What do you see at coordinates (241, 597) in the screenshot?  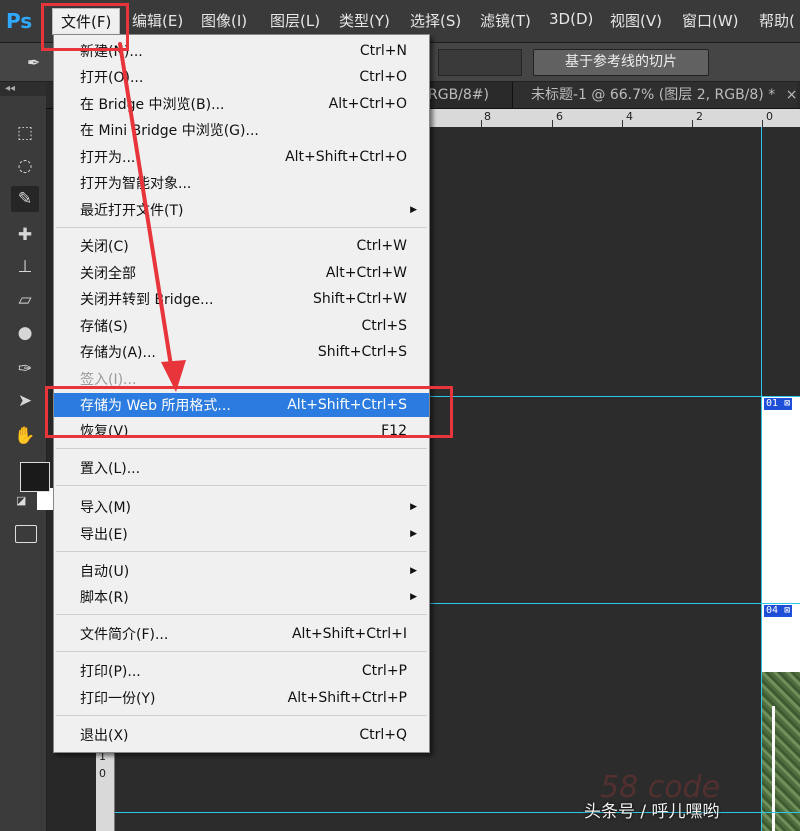 I see `menu-item-scripts: 脚本(R) ▶` at bounding box center [241, 597].